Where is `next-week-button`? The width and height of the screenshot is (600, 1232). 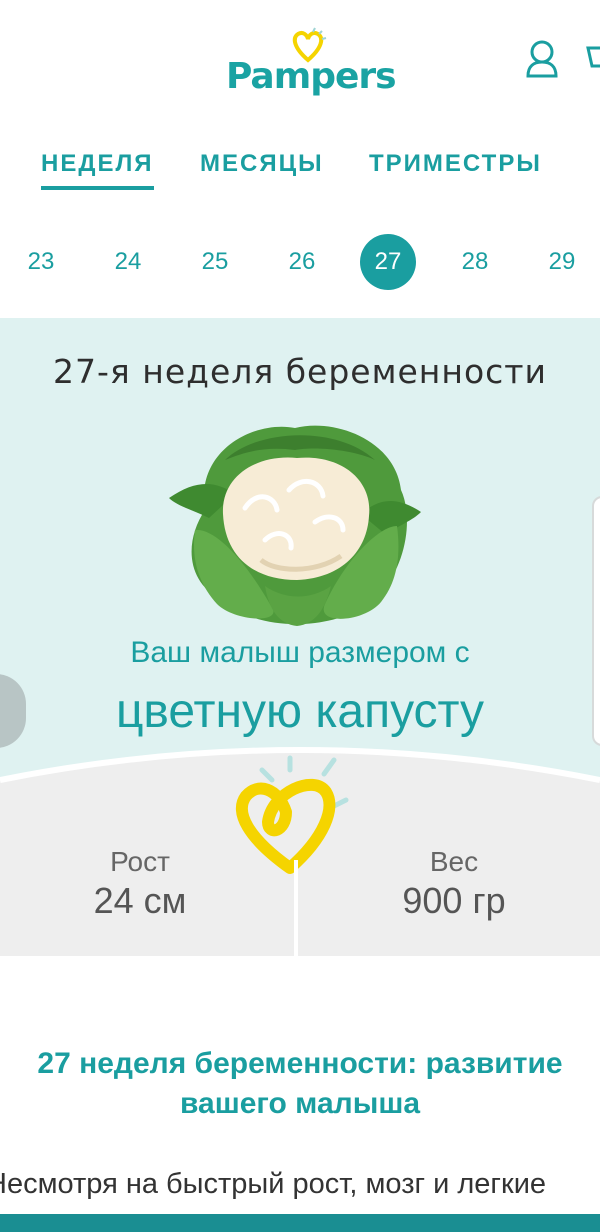 next-week-button is located at coordinates (596, 621).